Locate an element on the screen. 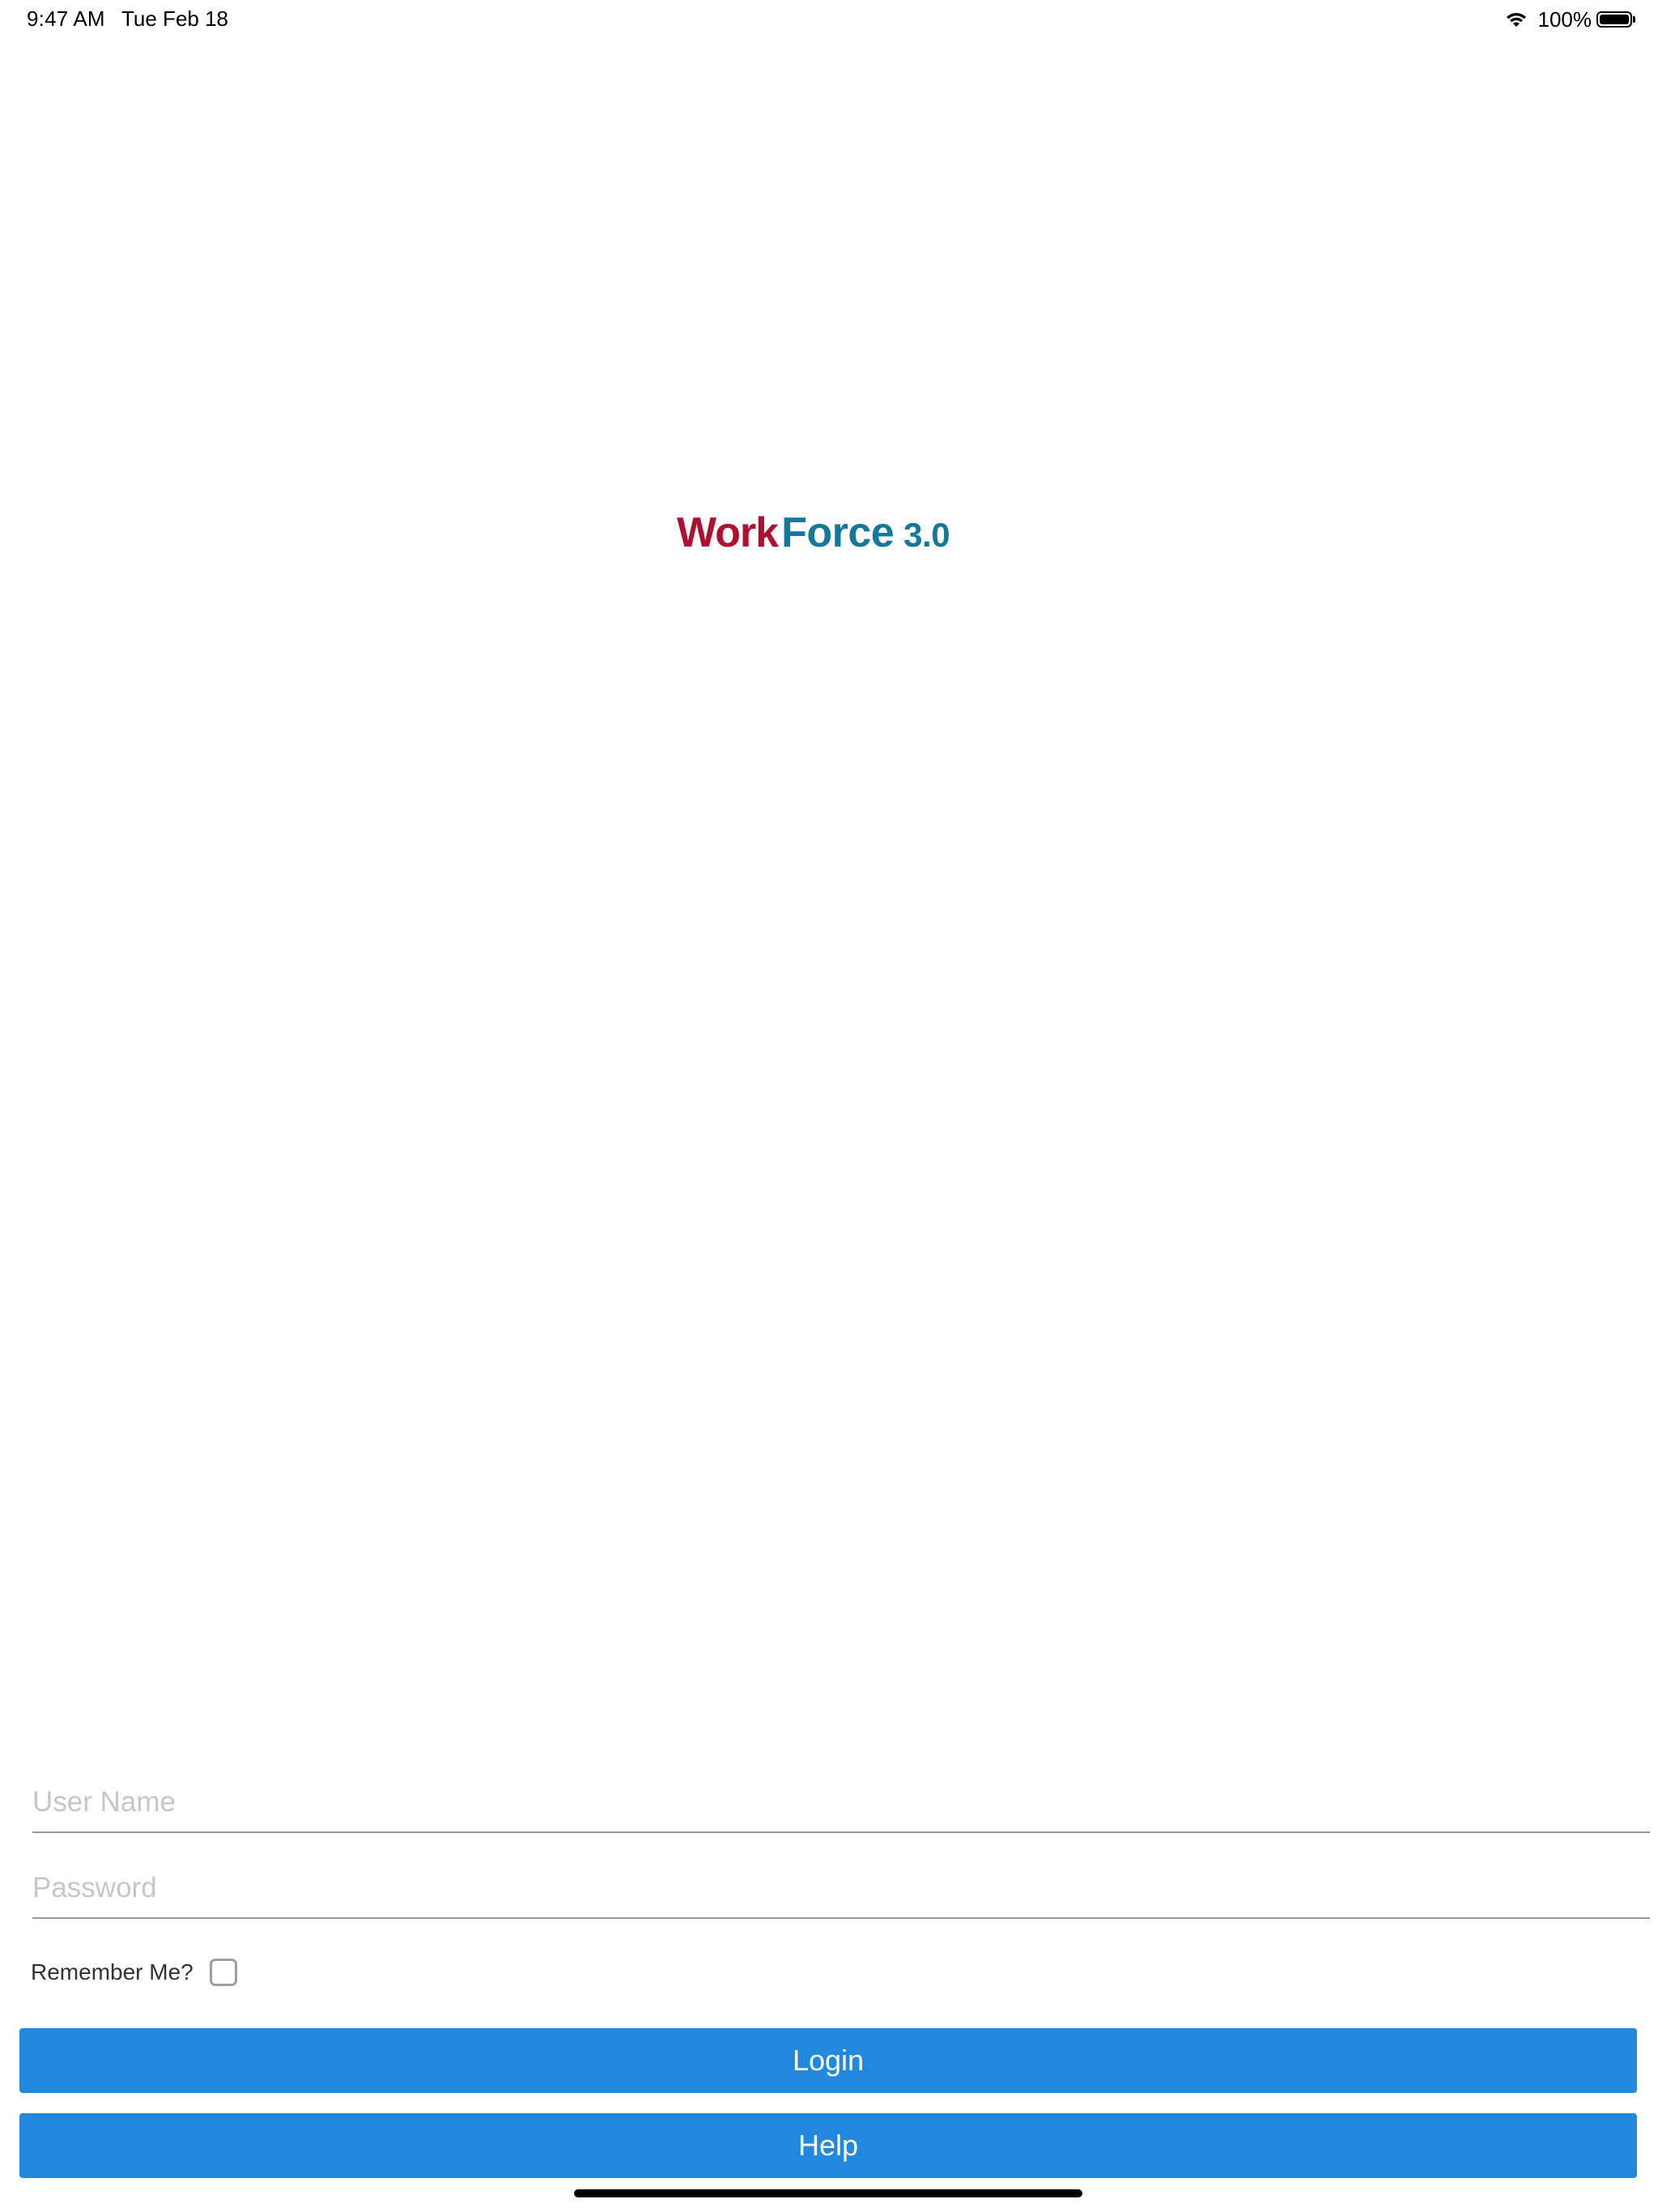  username-field is located at coordinates (841, 1803).